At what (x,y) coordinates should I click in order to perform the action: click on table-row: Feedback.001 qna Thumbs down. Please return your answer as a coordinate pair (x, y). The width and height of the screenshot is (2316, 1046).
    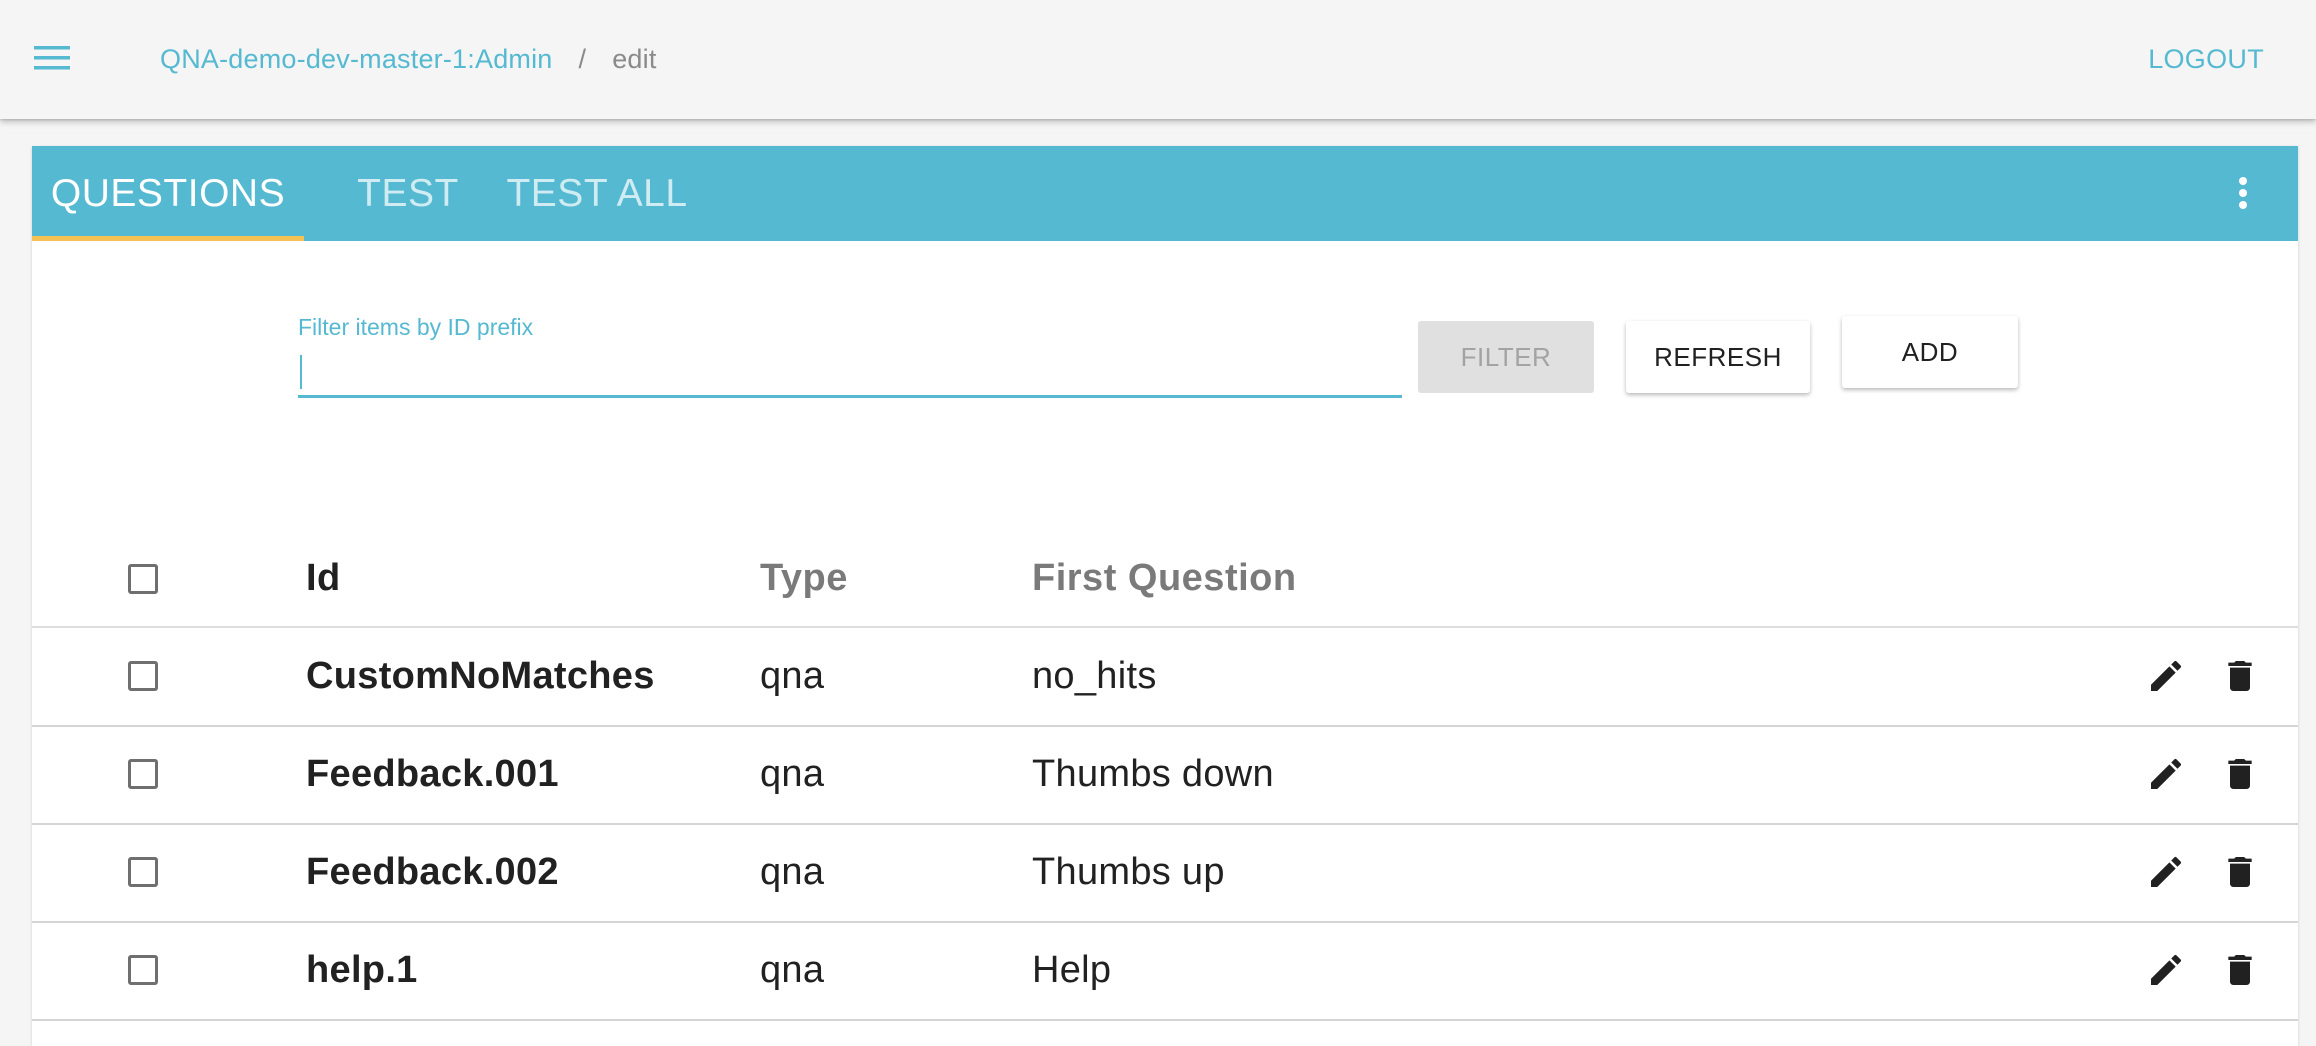
    Looking at the image, I should click on (1165, 775).